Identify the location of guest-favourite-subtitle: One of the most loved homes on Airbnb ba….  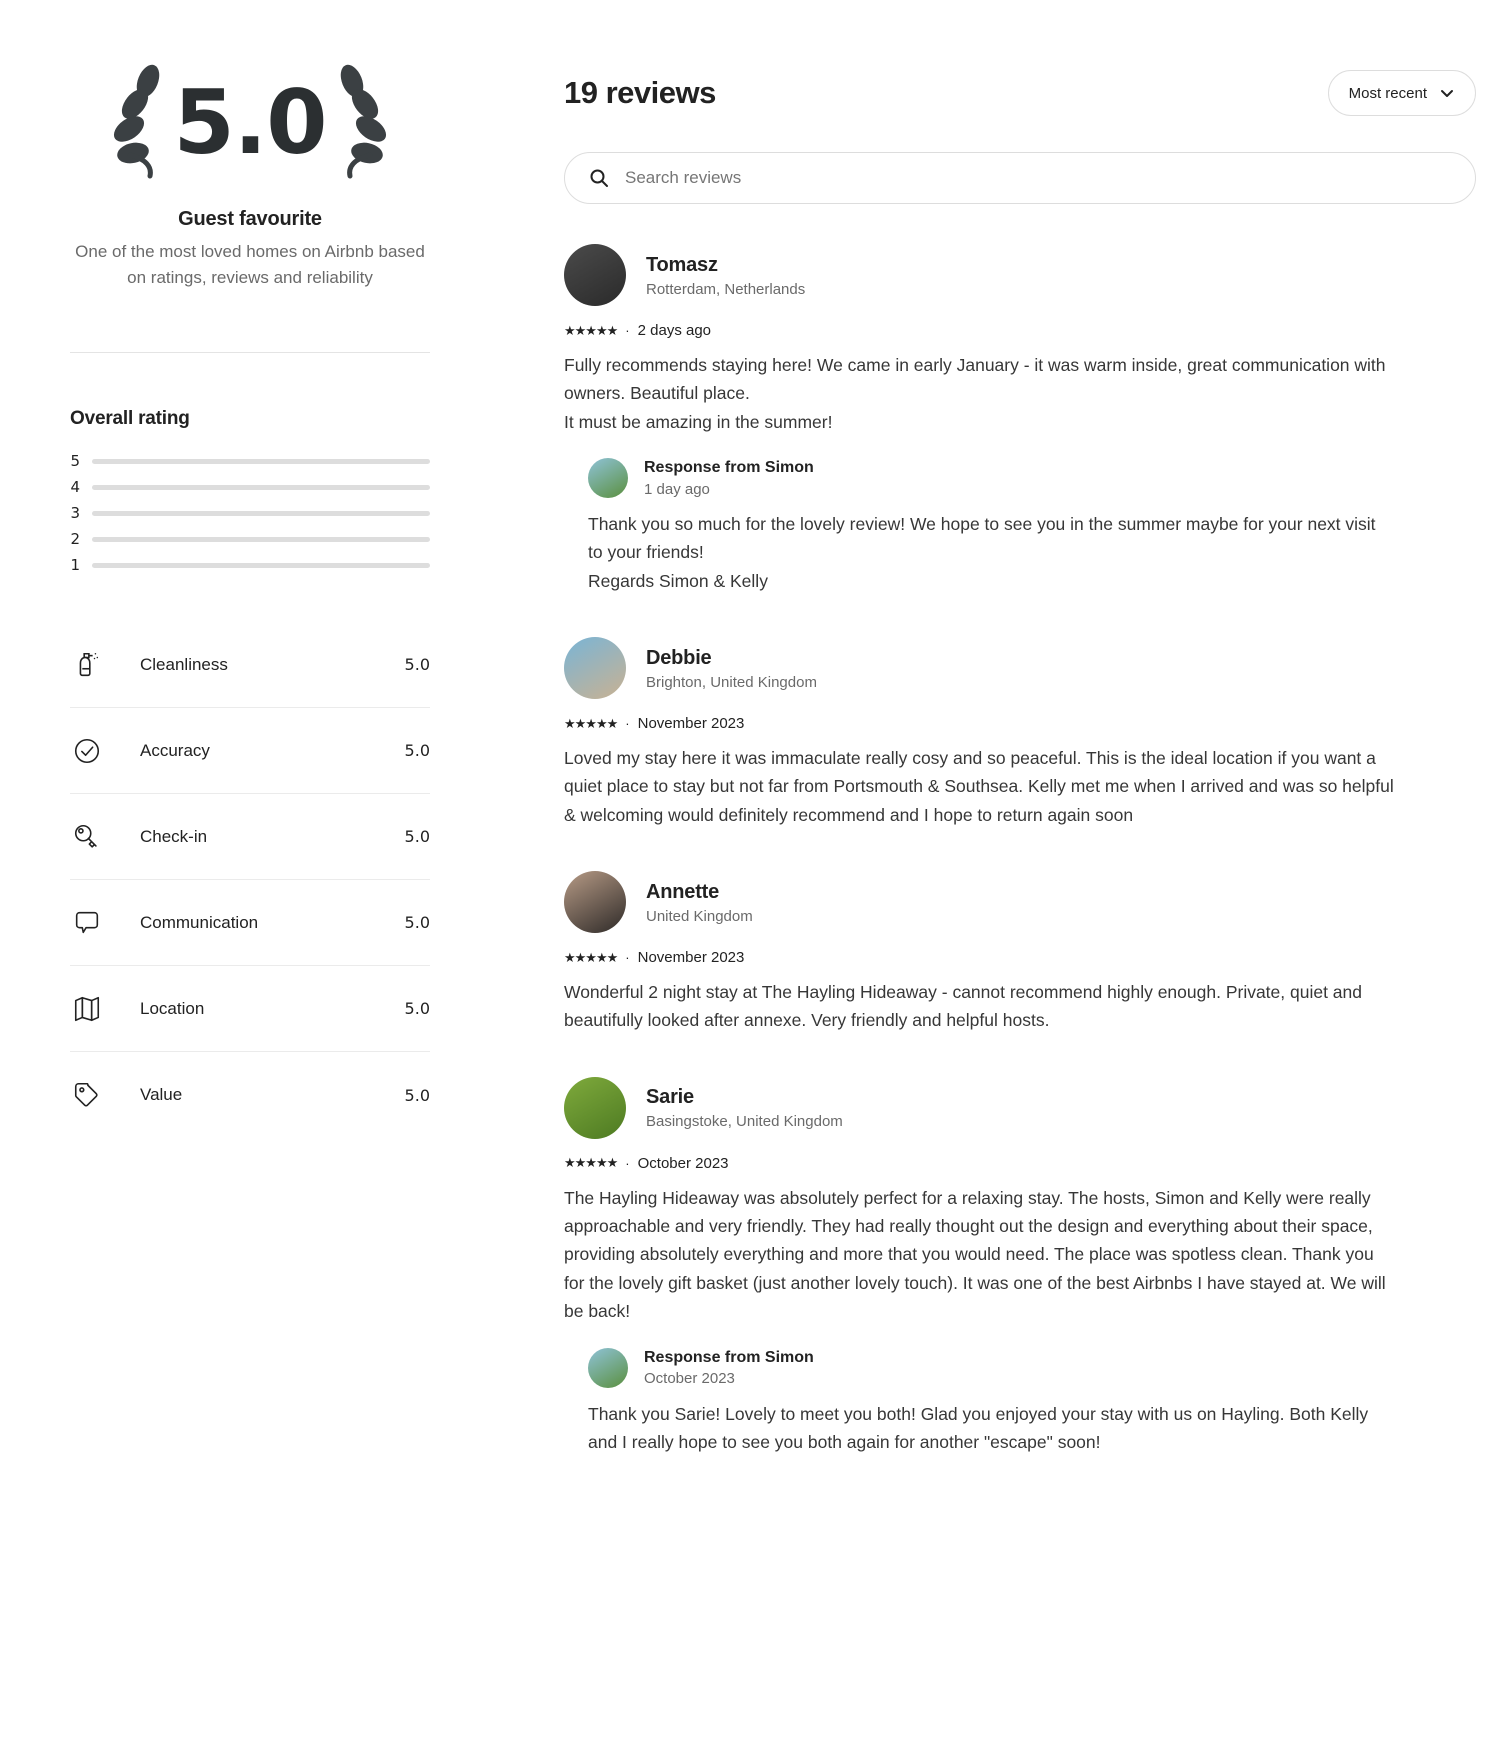
(250, 264).